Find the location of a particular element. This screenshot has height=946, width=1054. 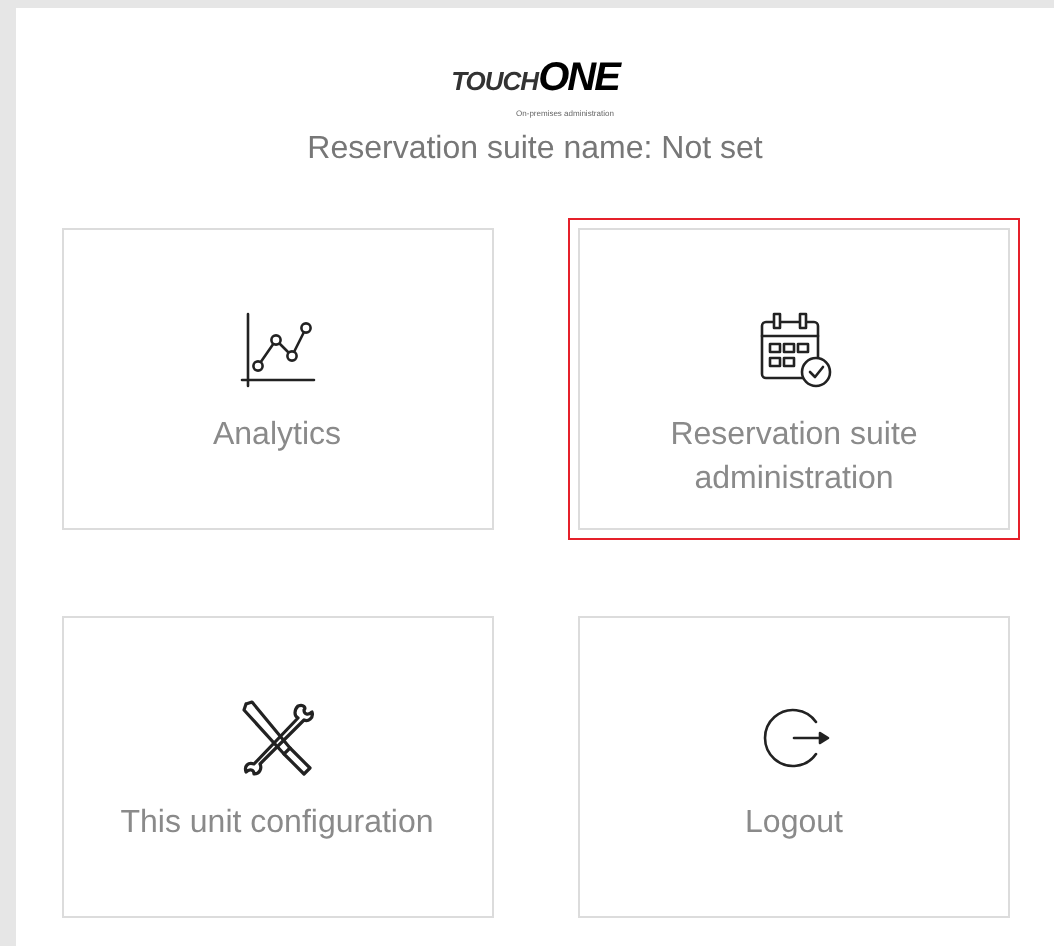

suite-name: Reservation suite name: Not set is located at coordinates (535, 150).